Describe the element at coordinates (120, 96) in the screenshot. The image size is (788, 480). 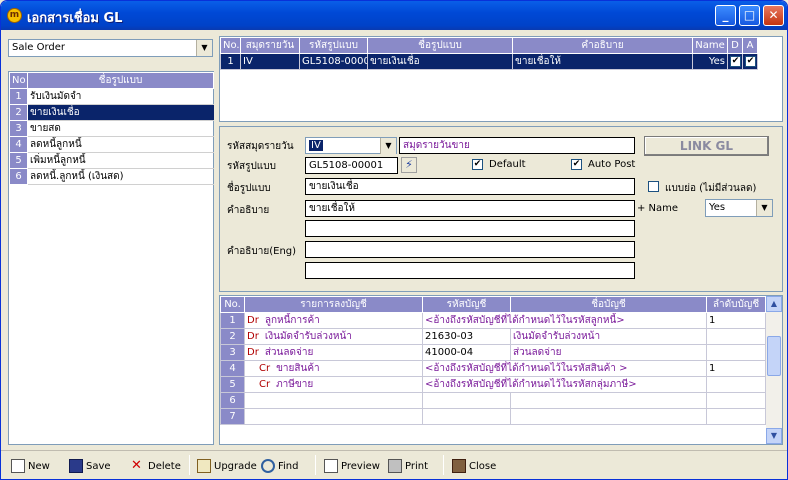
I see `template-row-name: รับเงินมัดจำ` at that location.